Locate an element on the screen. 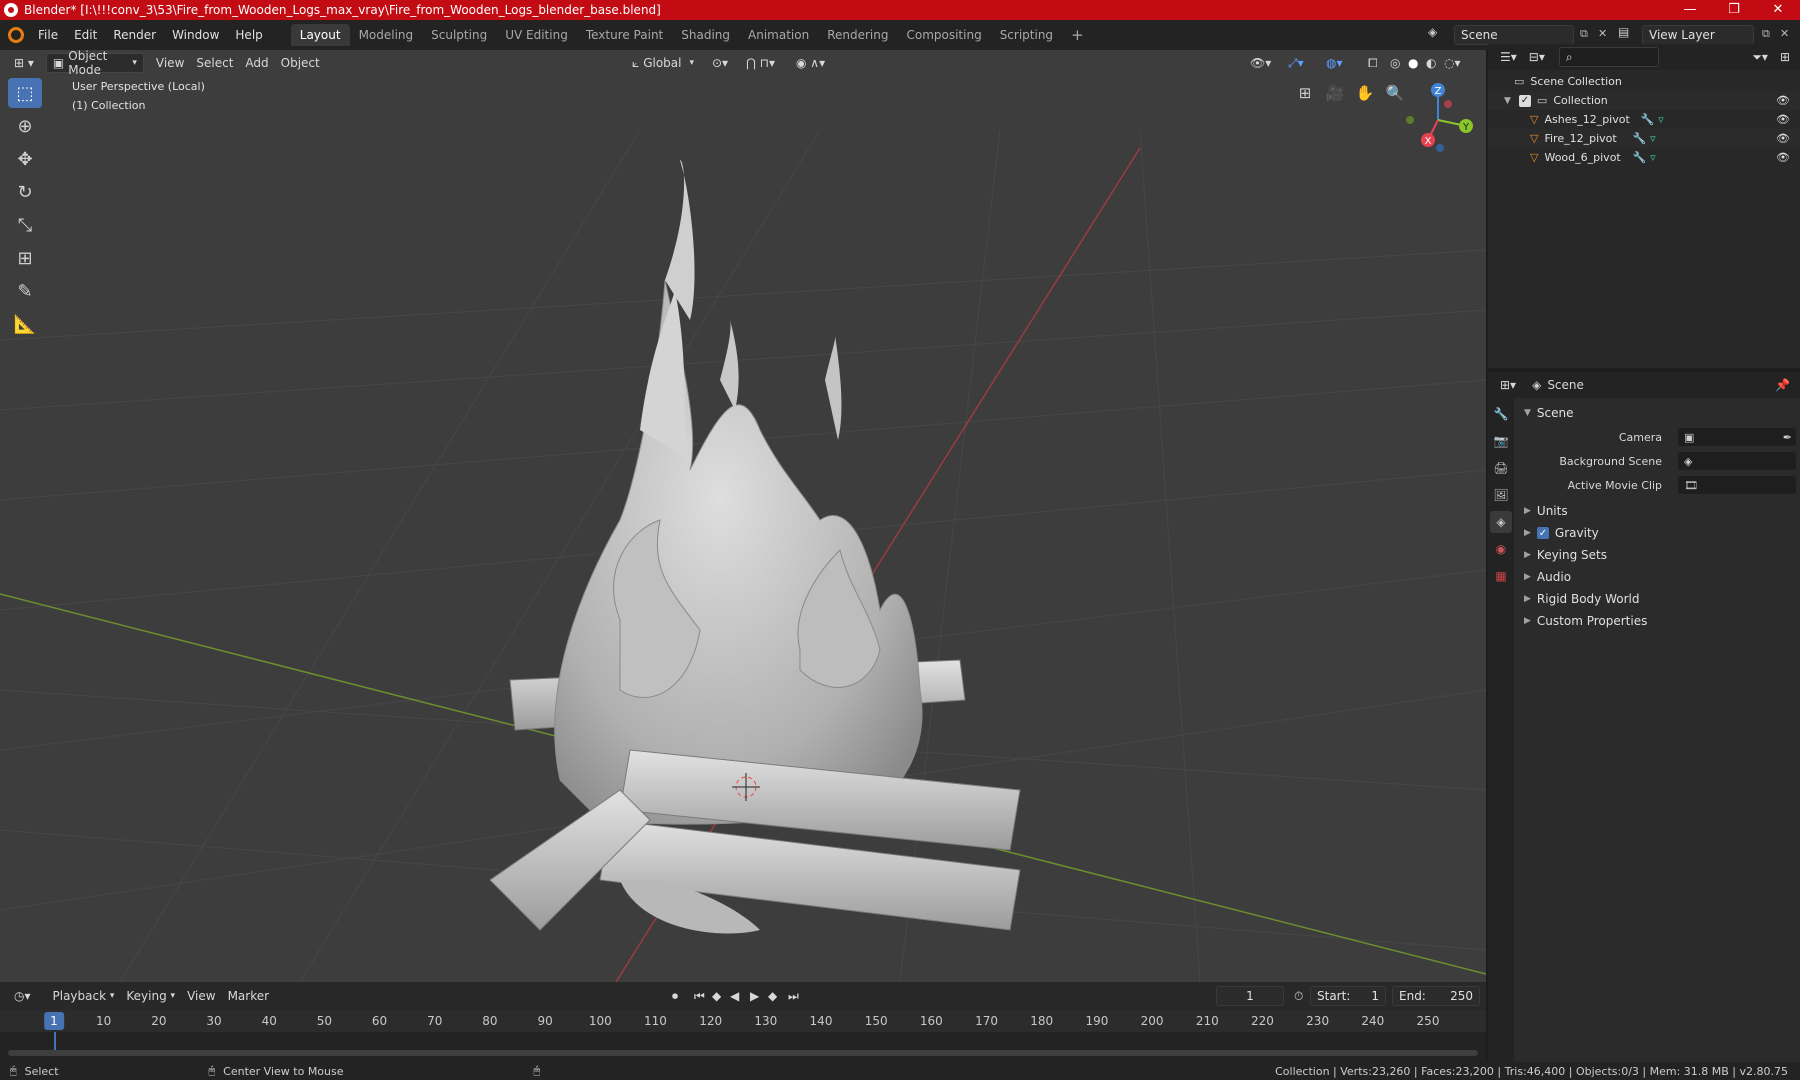 The height and width of the screenshot is (1080, 1800). menu-object: Object is located at coordinates (300, 63).